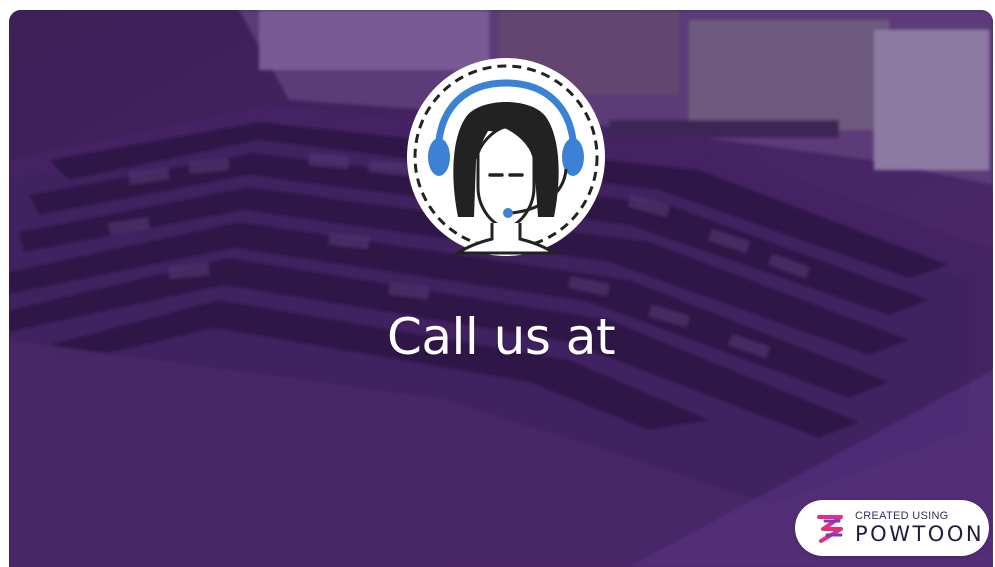 The height and width of the screenshot is (567, 995). Describe the element at coordinates (506, 157) in the screenshot. I see `support-agent-headset-icon` at that location.